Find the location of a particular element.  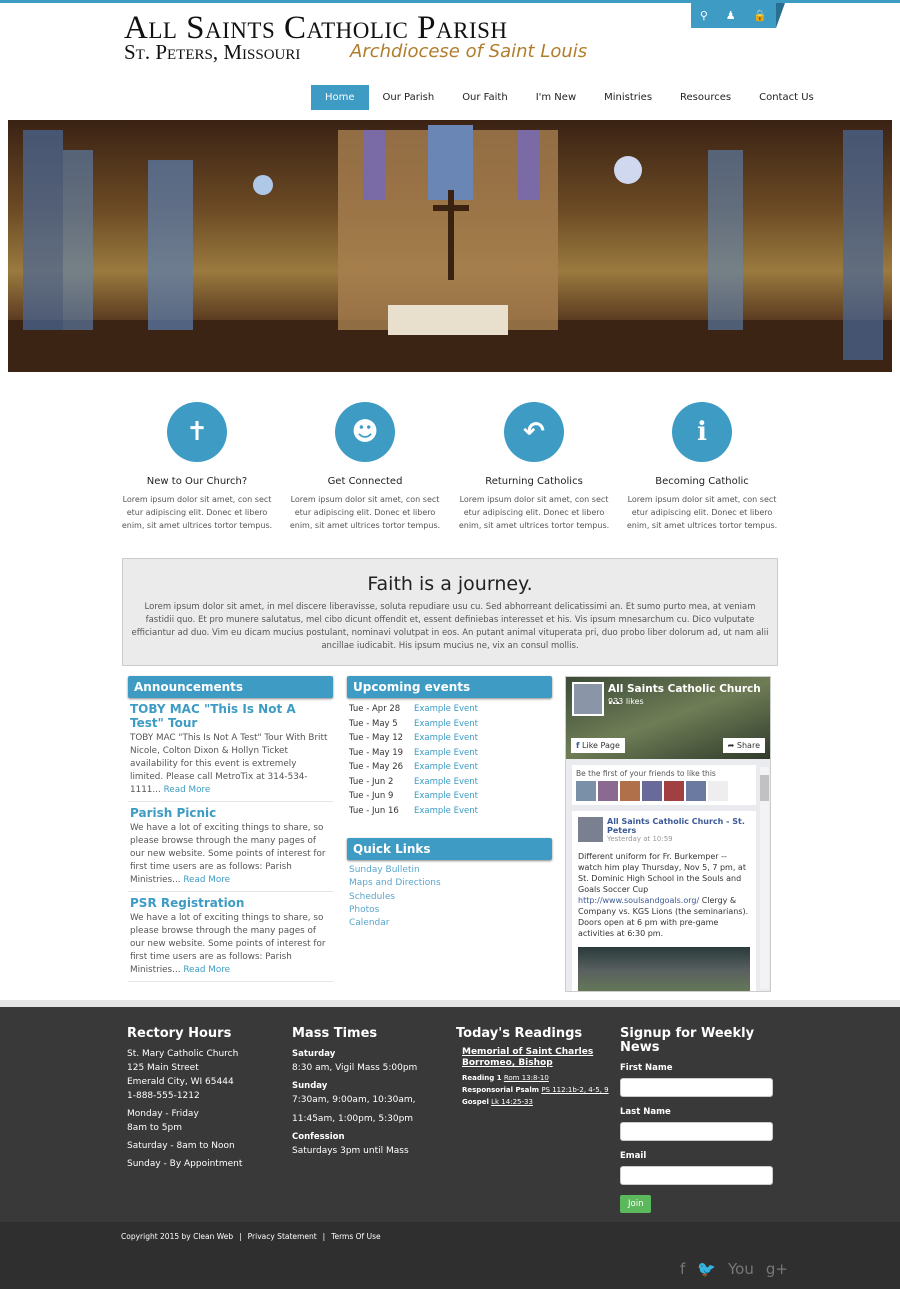

mass-label: Saturday is located at coordinates (314, 1054).